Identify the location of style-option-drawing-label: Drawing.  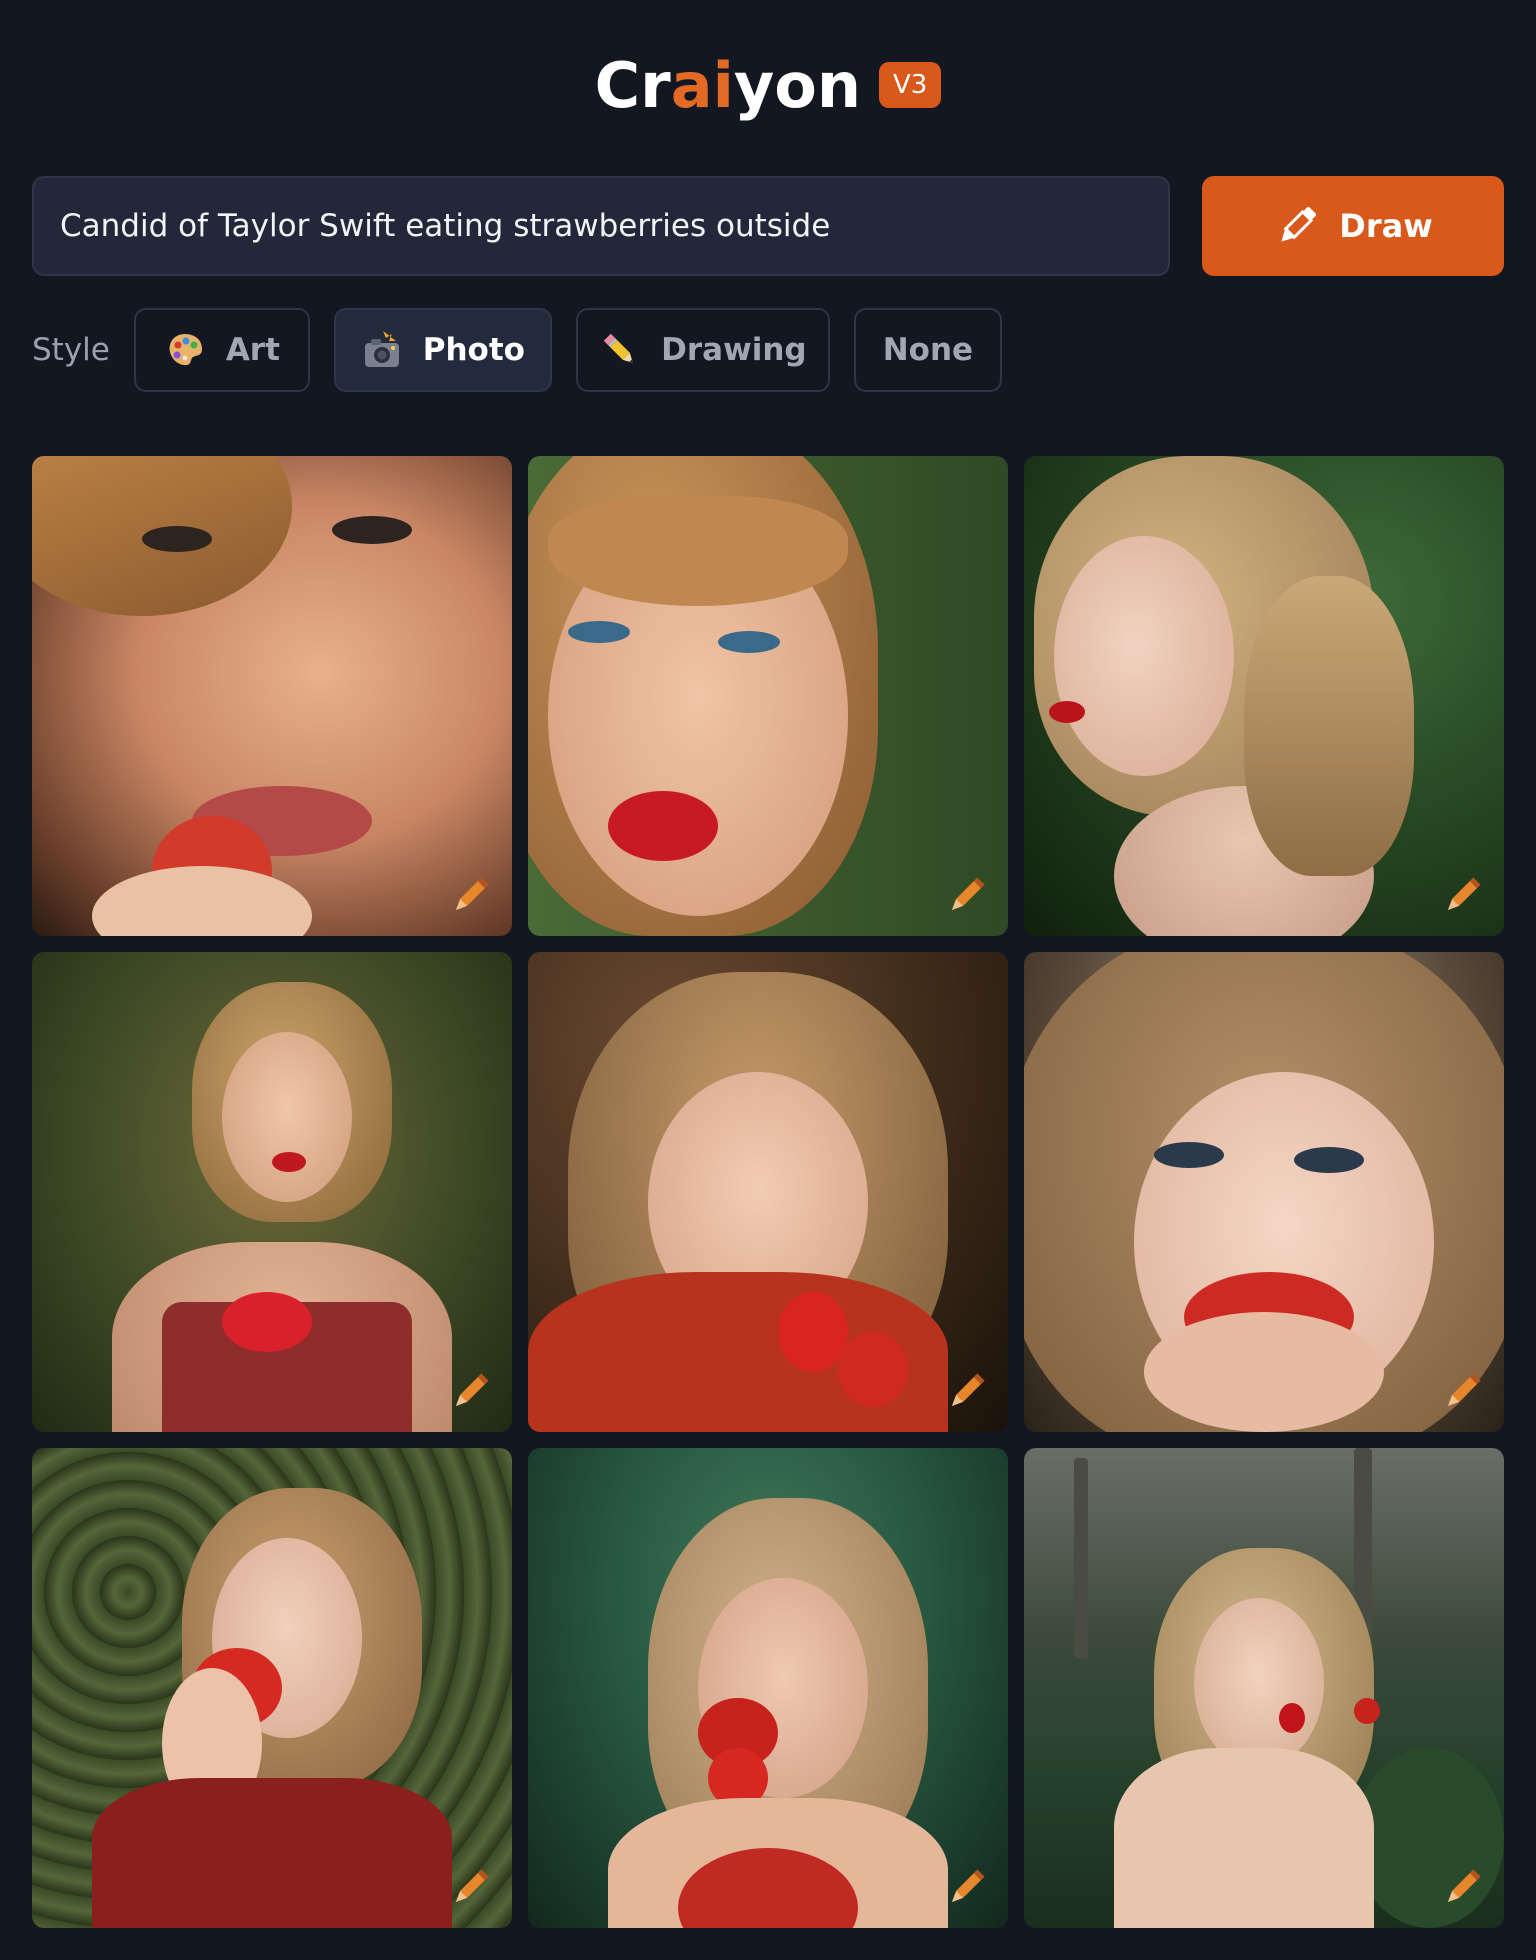
(734, 350).